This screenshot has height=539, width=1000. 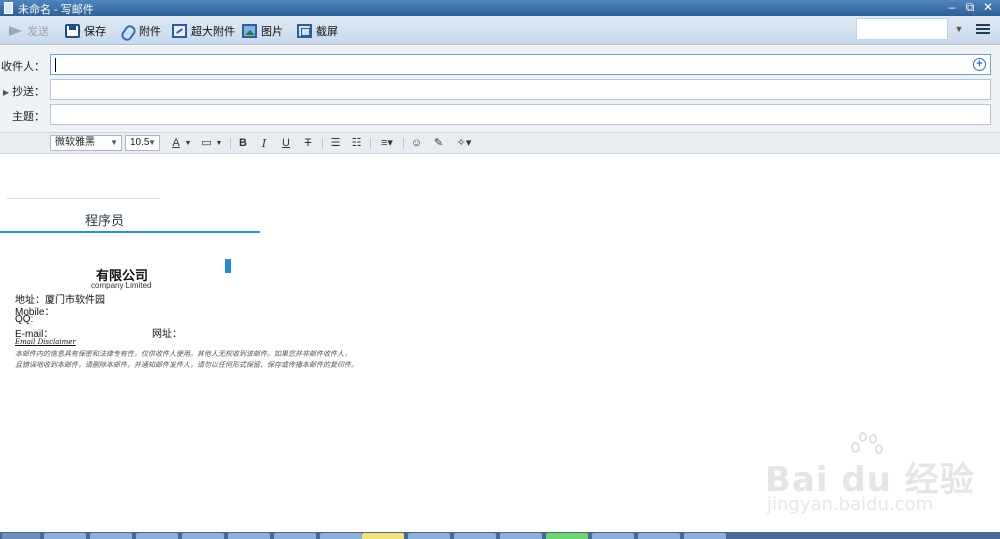 I want to click on send-button: 发送, so click(x=28, y=31).